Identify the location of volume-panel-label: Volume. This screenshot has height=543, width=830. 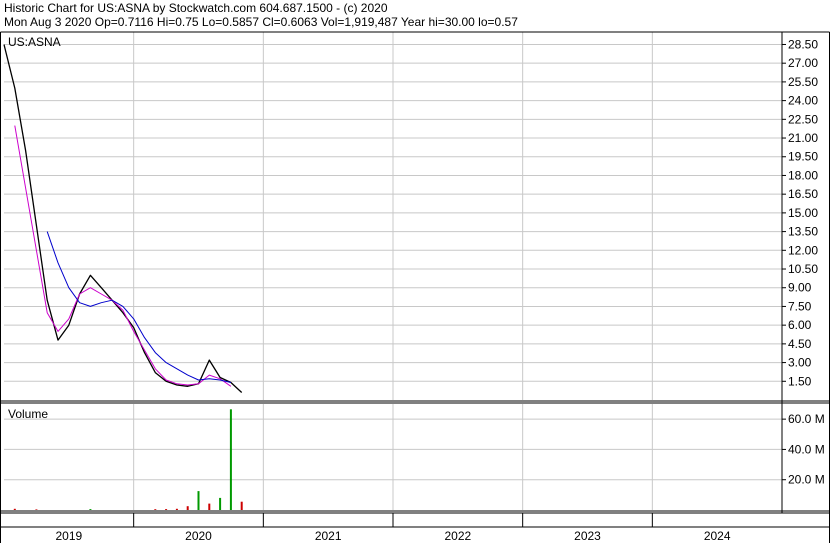
(28, 414).